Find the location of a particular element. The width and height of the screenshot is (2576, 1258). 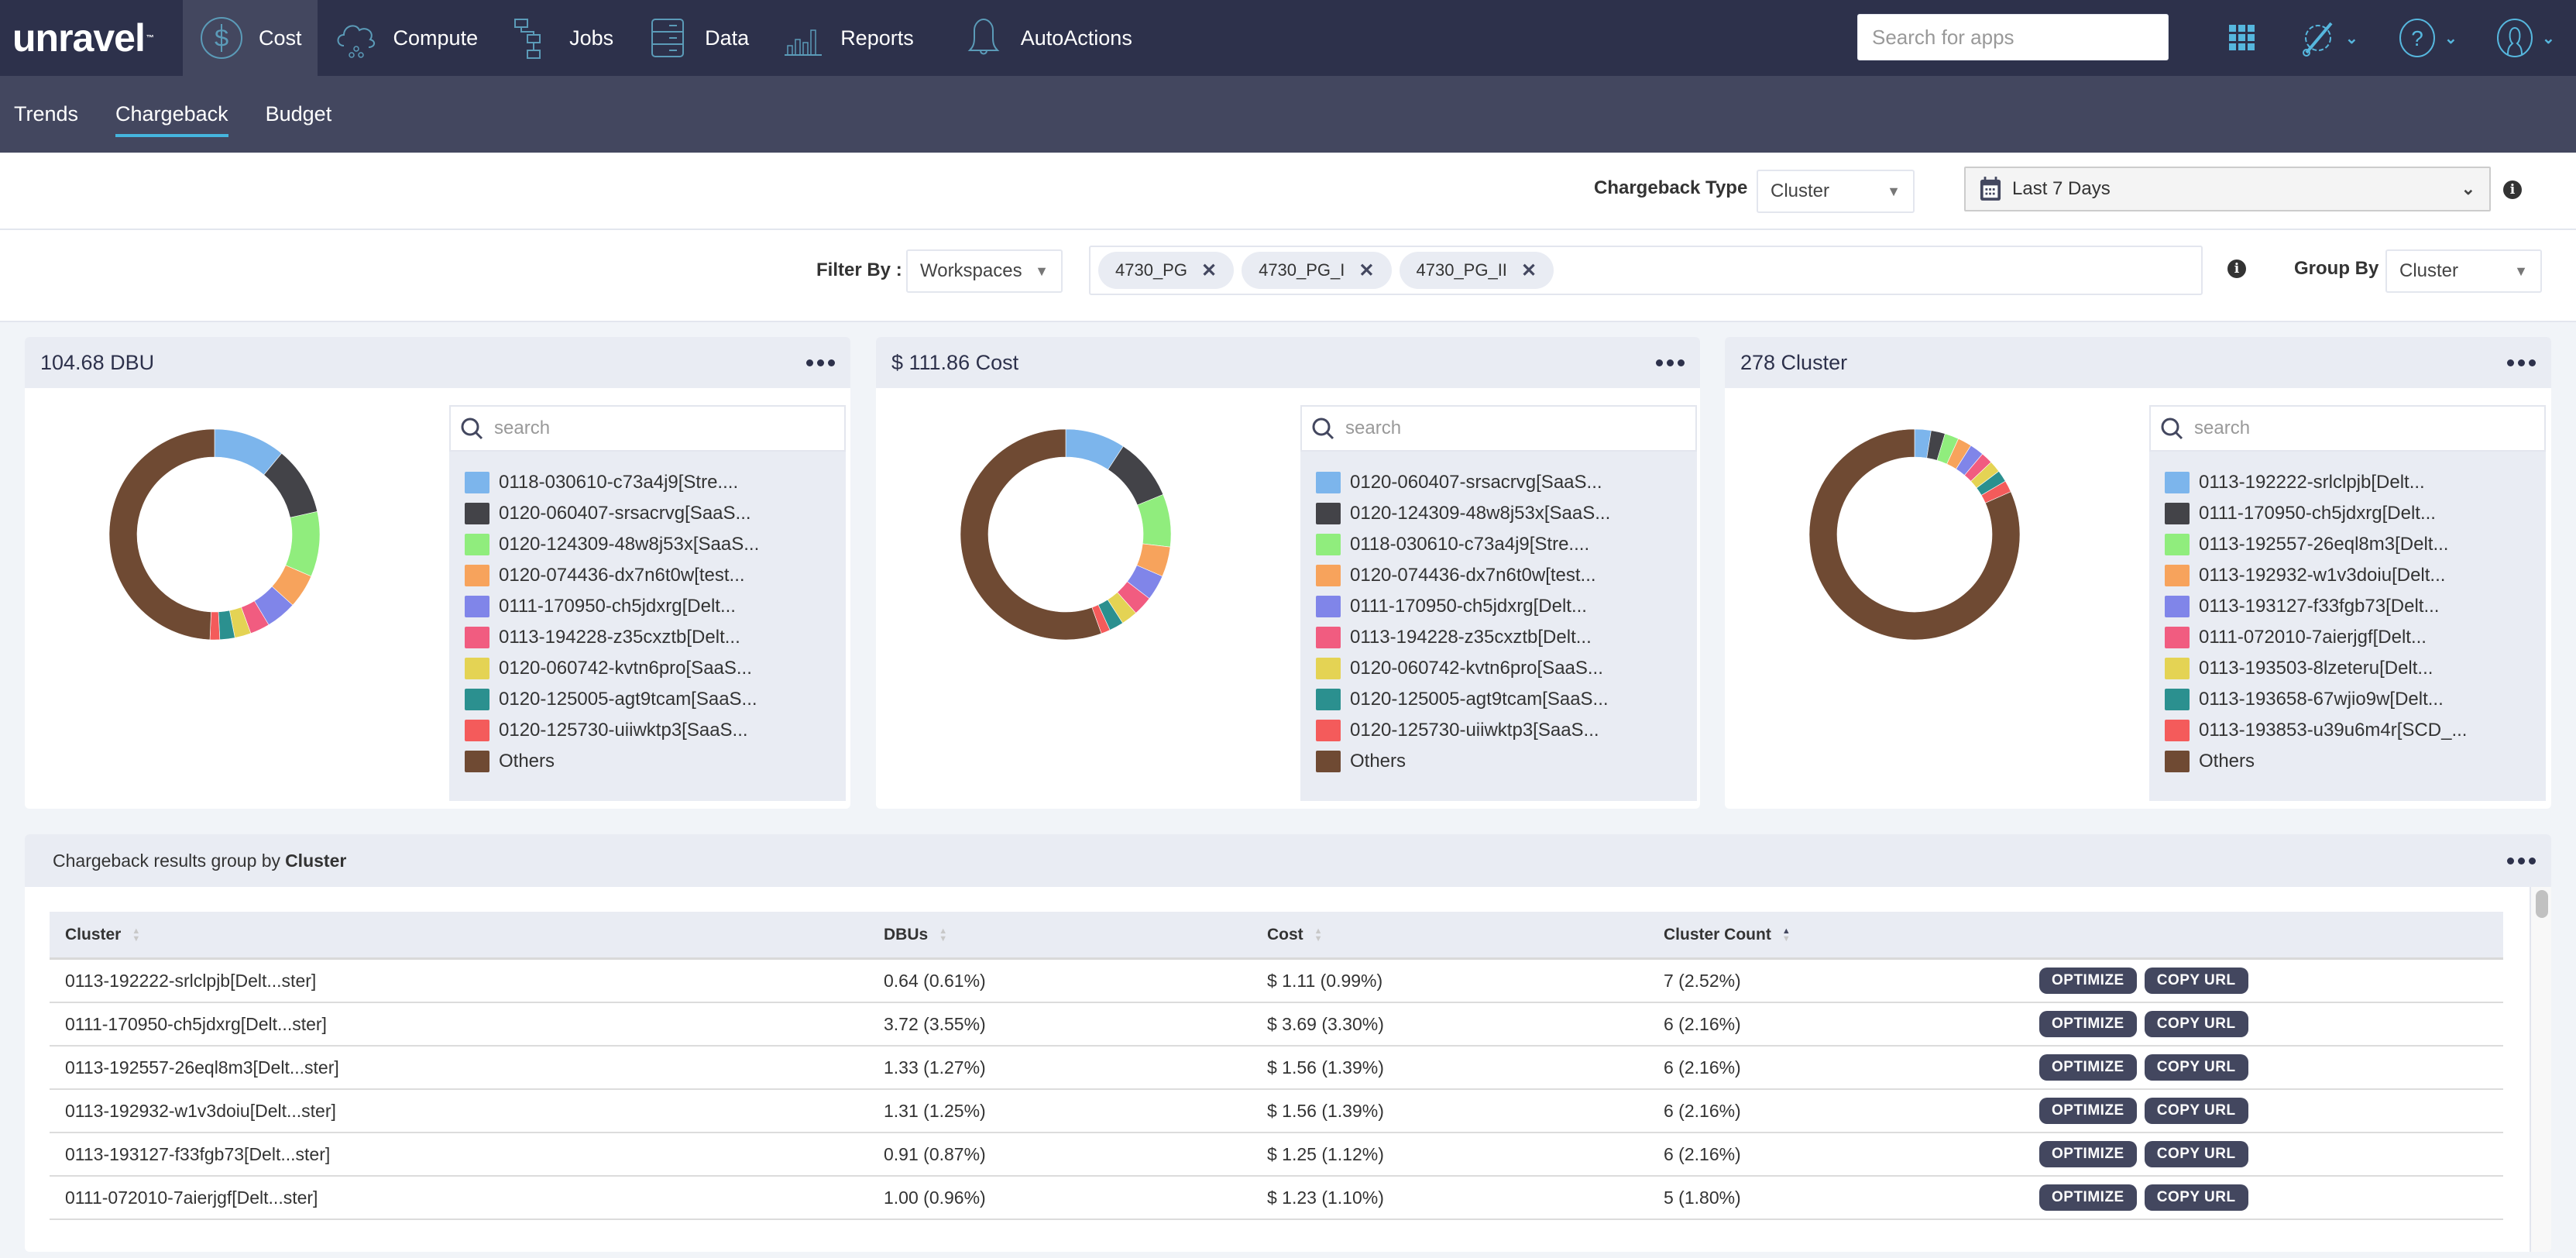

table-scrollbar is located at coordinates (2540, 1069).